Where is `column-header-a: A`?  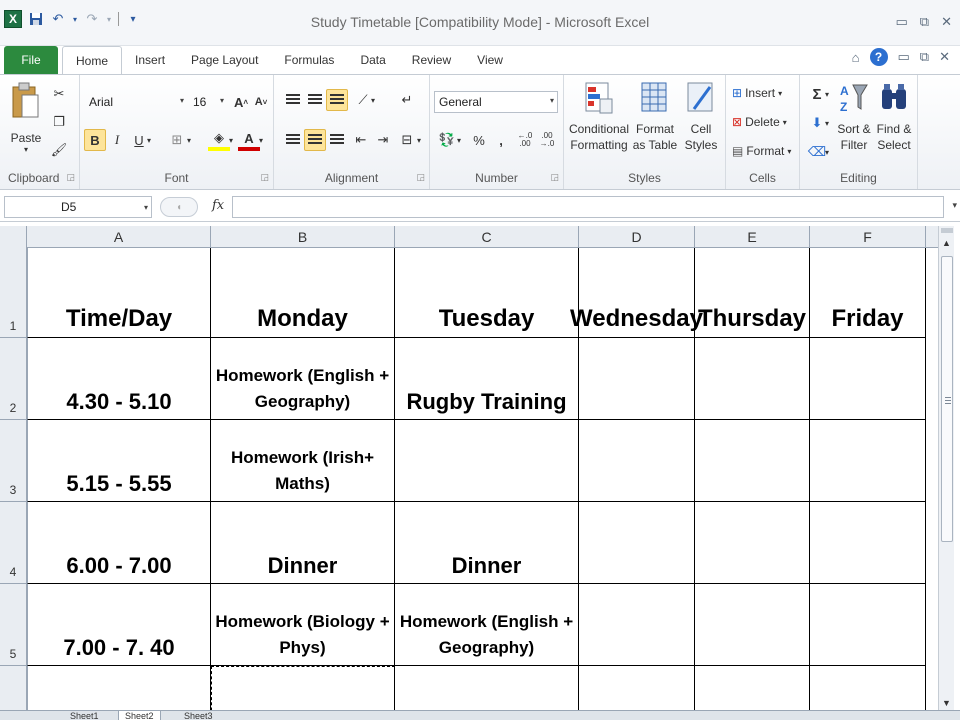
column-header-a: A is located at coordinates (119, 237).